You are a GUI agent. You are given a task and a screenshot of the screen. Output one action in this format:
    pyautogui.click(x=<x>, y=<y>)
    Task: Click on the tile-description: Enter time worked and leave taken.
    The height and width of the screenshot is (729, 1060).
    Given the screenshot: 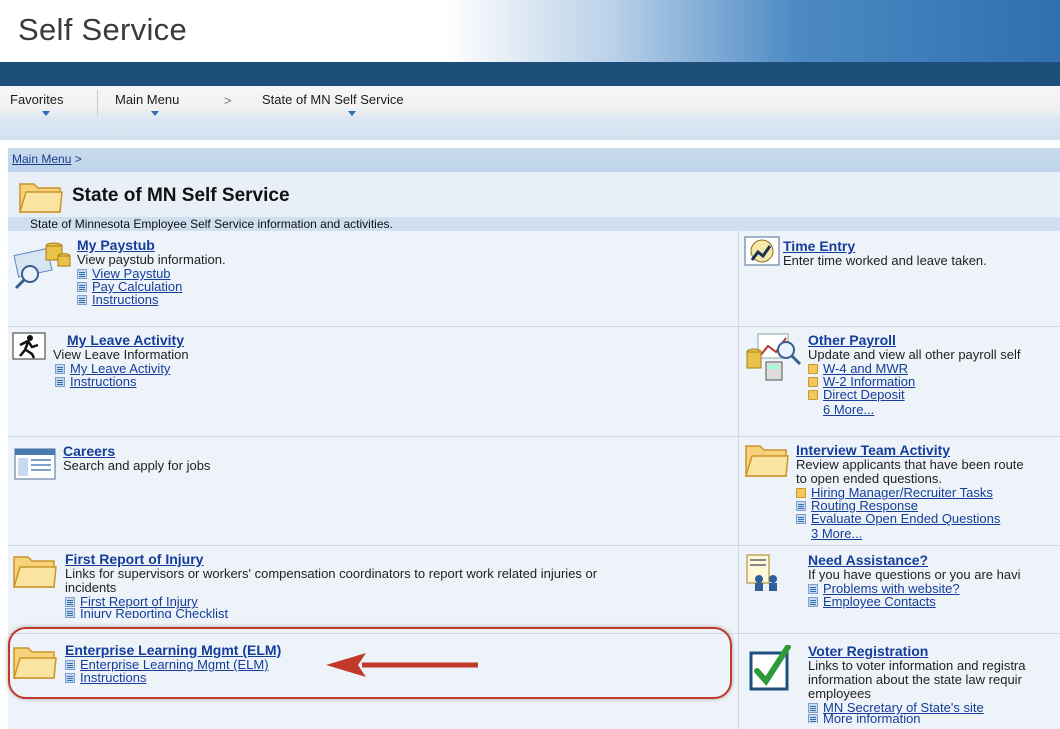 What is the action you would take?
    pyautogui.click(x=885, y=260)
    